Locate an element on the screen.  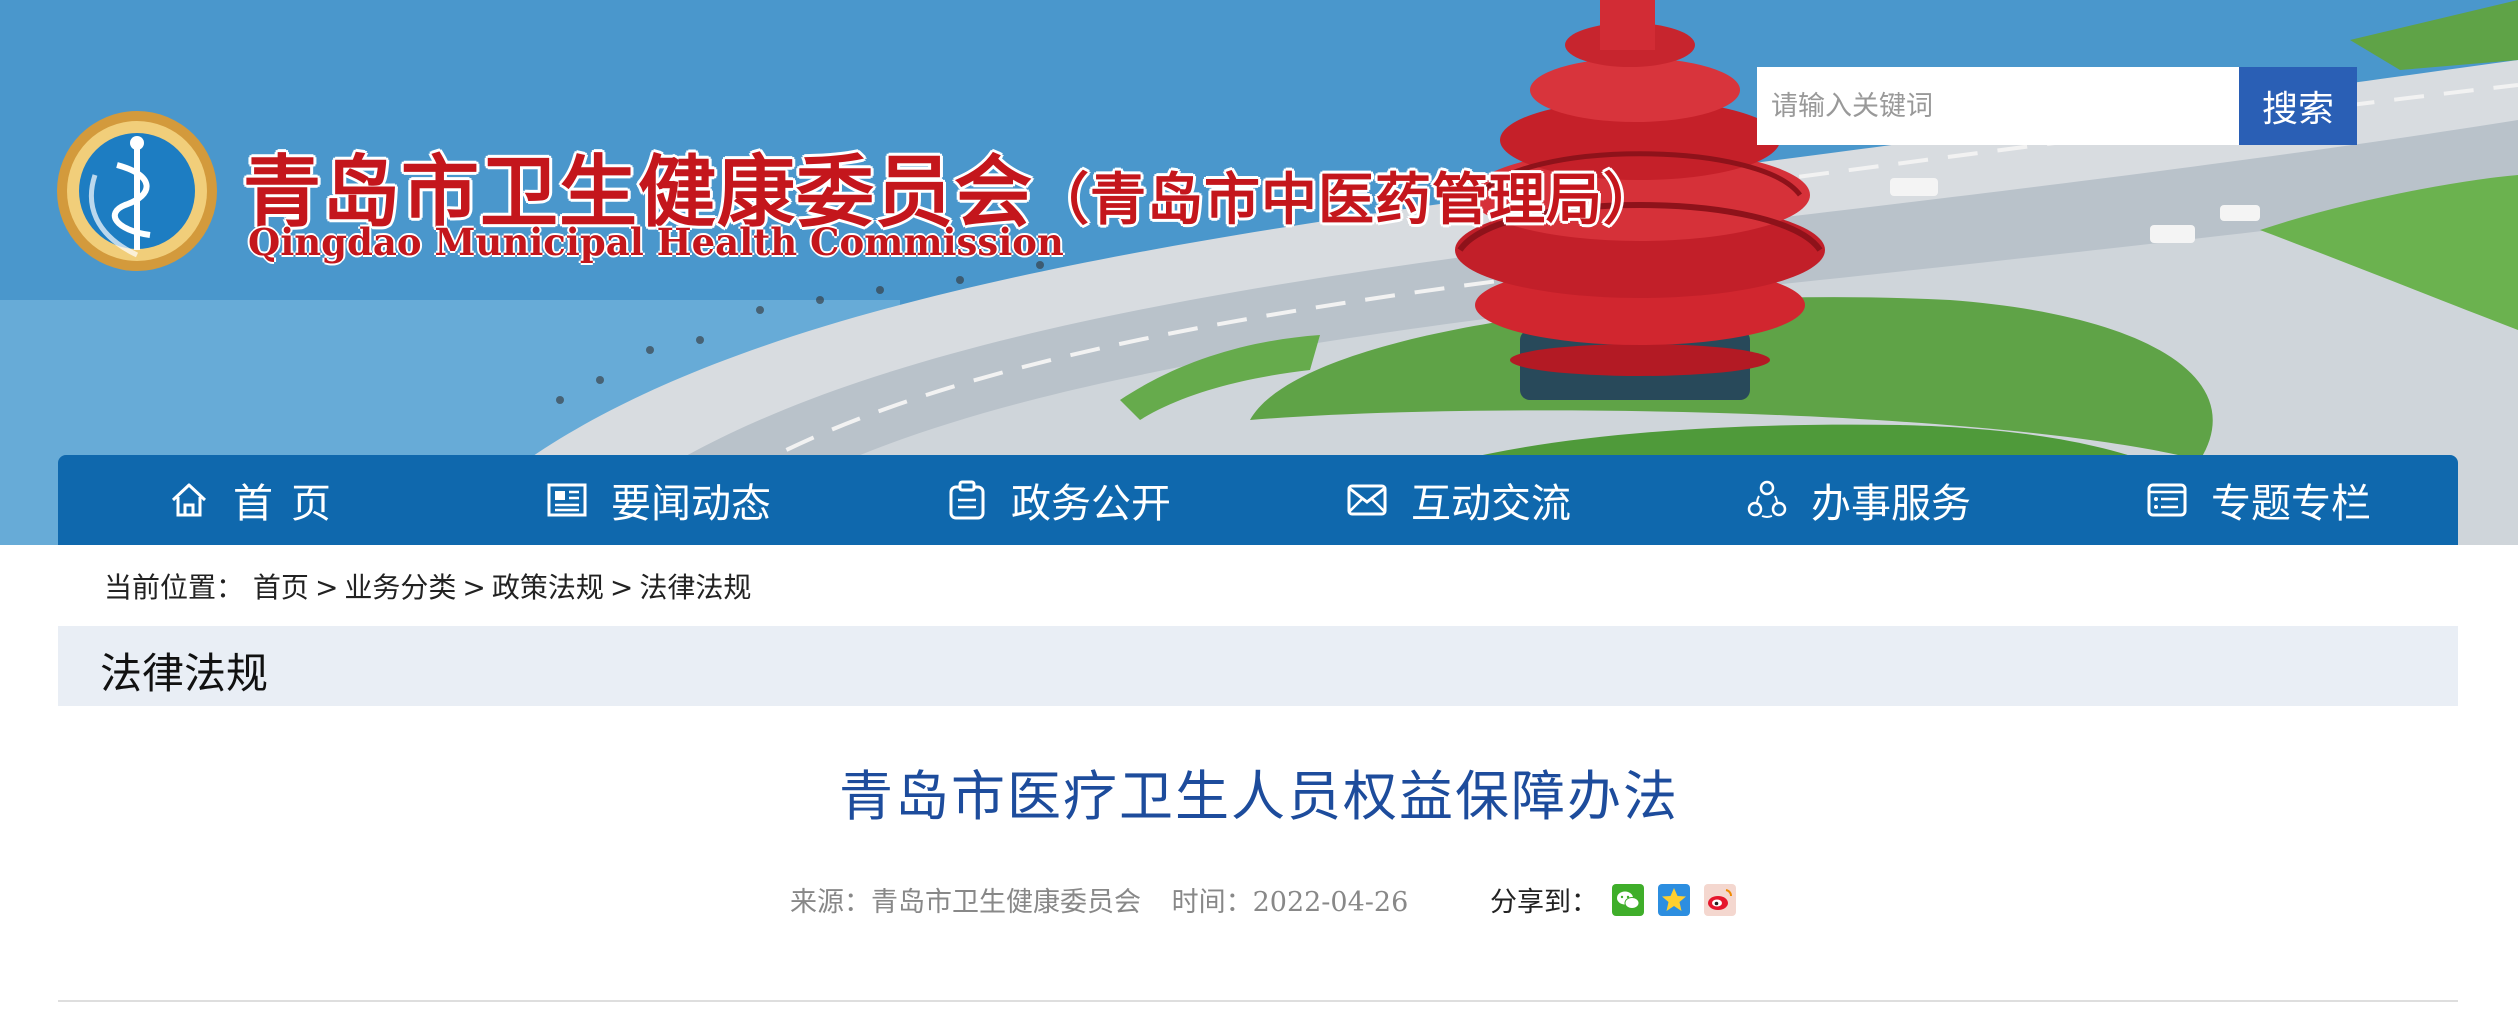
search-button: 搜索 is located at coordinates (2298, 106).